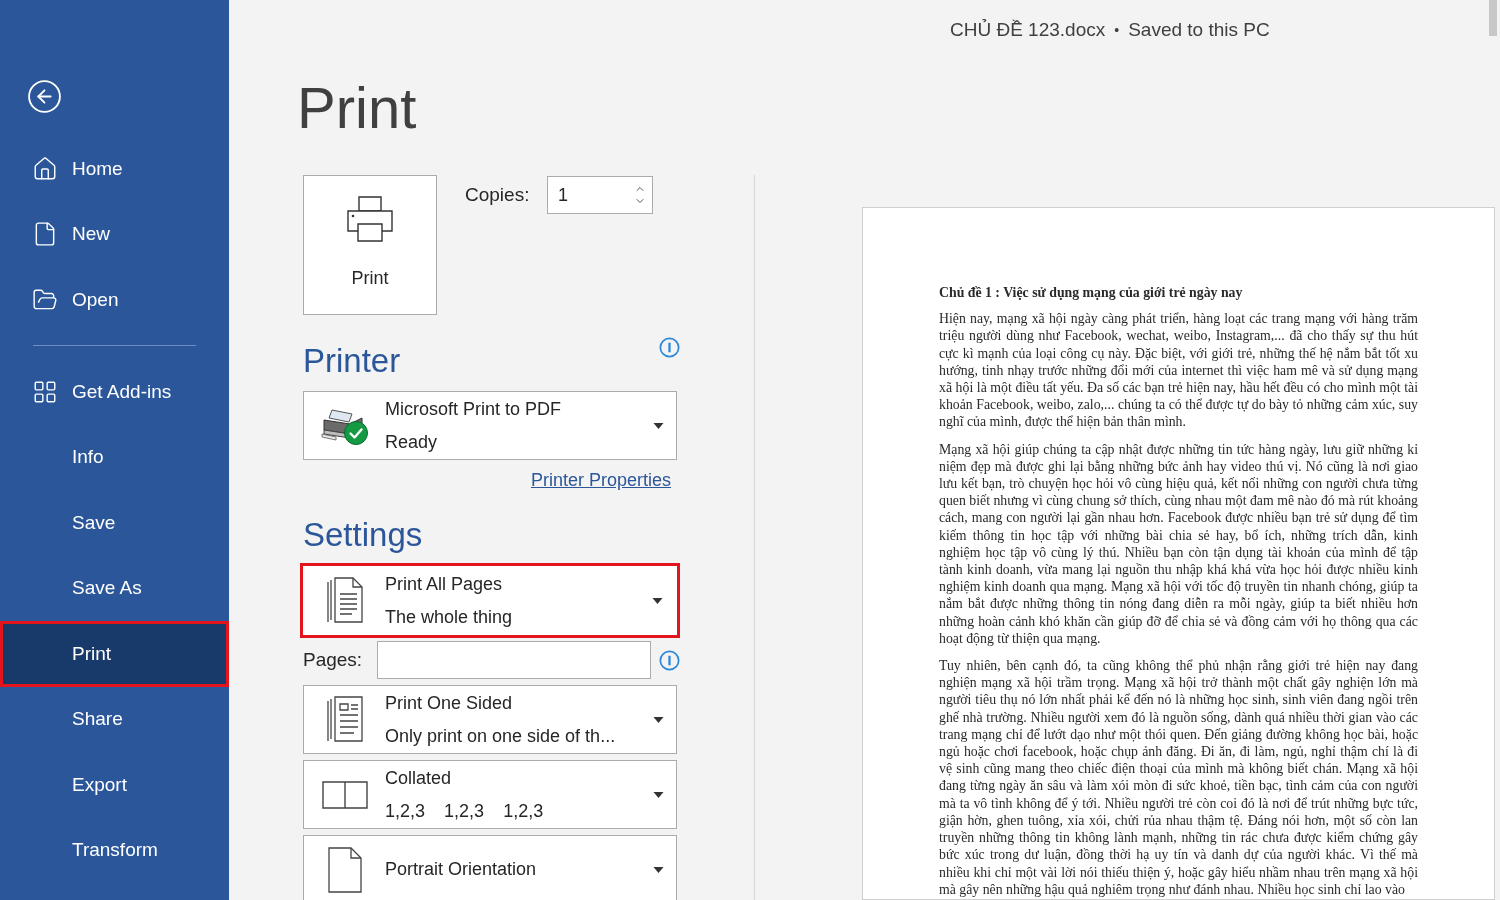  Describe the element at coordinates (363, 535) in the screenshot. I see `section-heading: Settings` at that location.